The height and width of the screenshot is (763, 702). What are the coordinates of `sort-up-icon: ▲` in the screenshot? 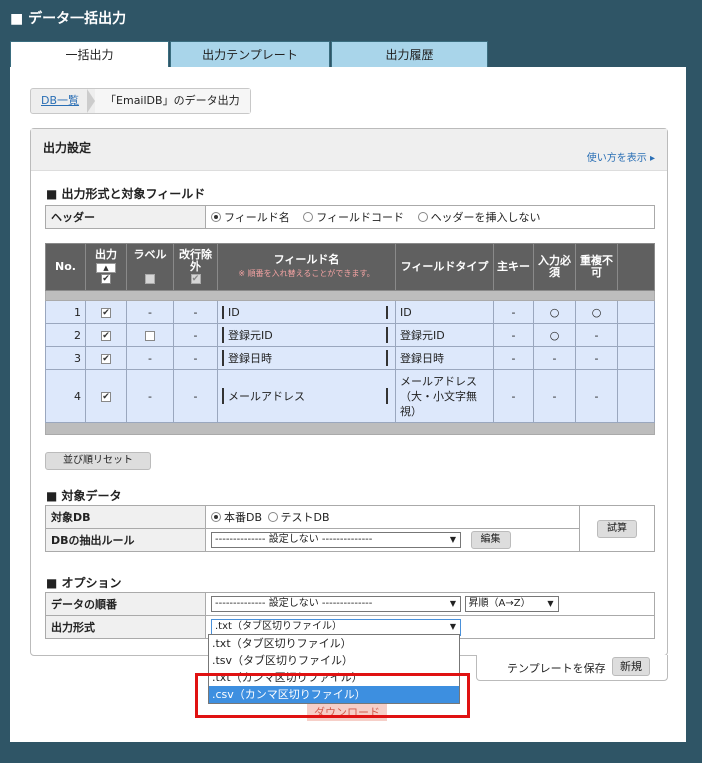 It's located at (106, 268).